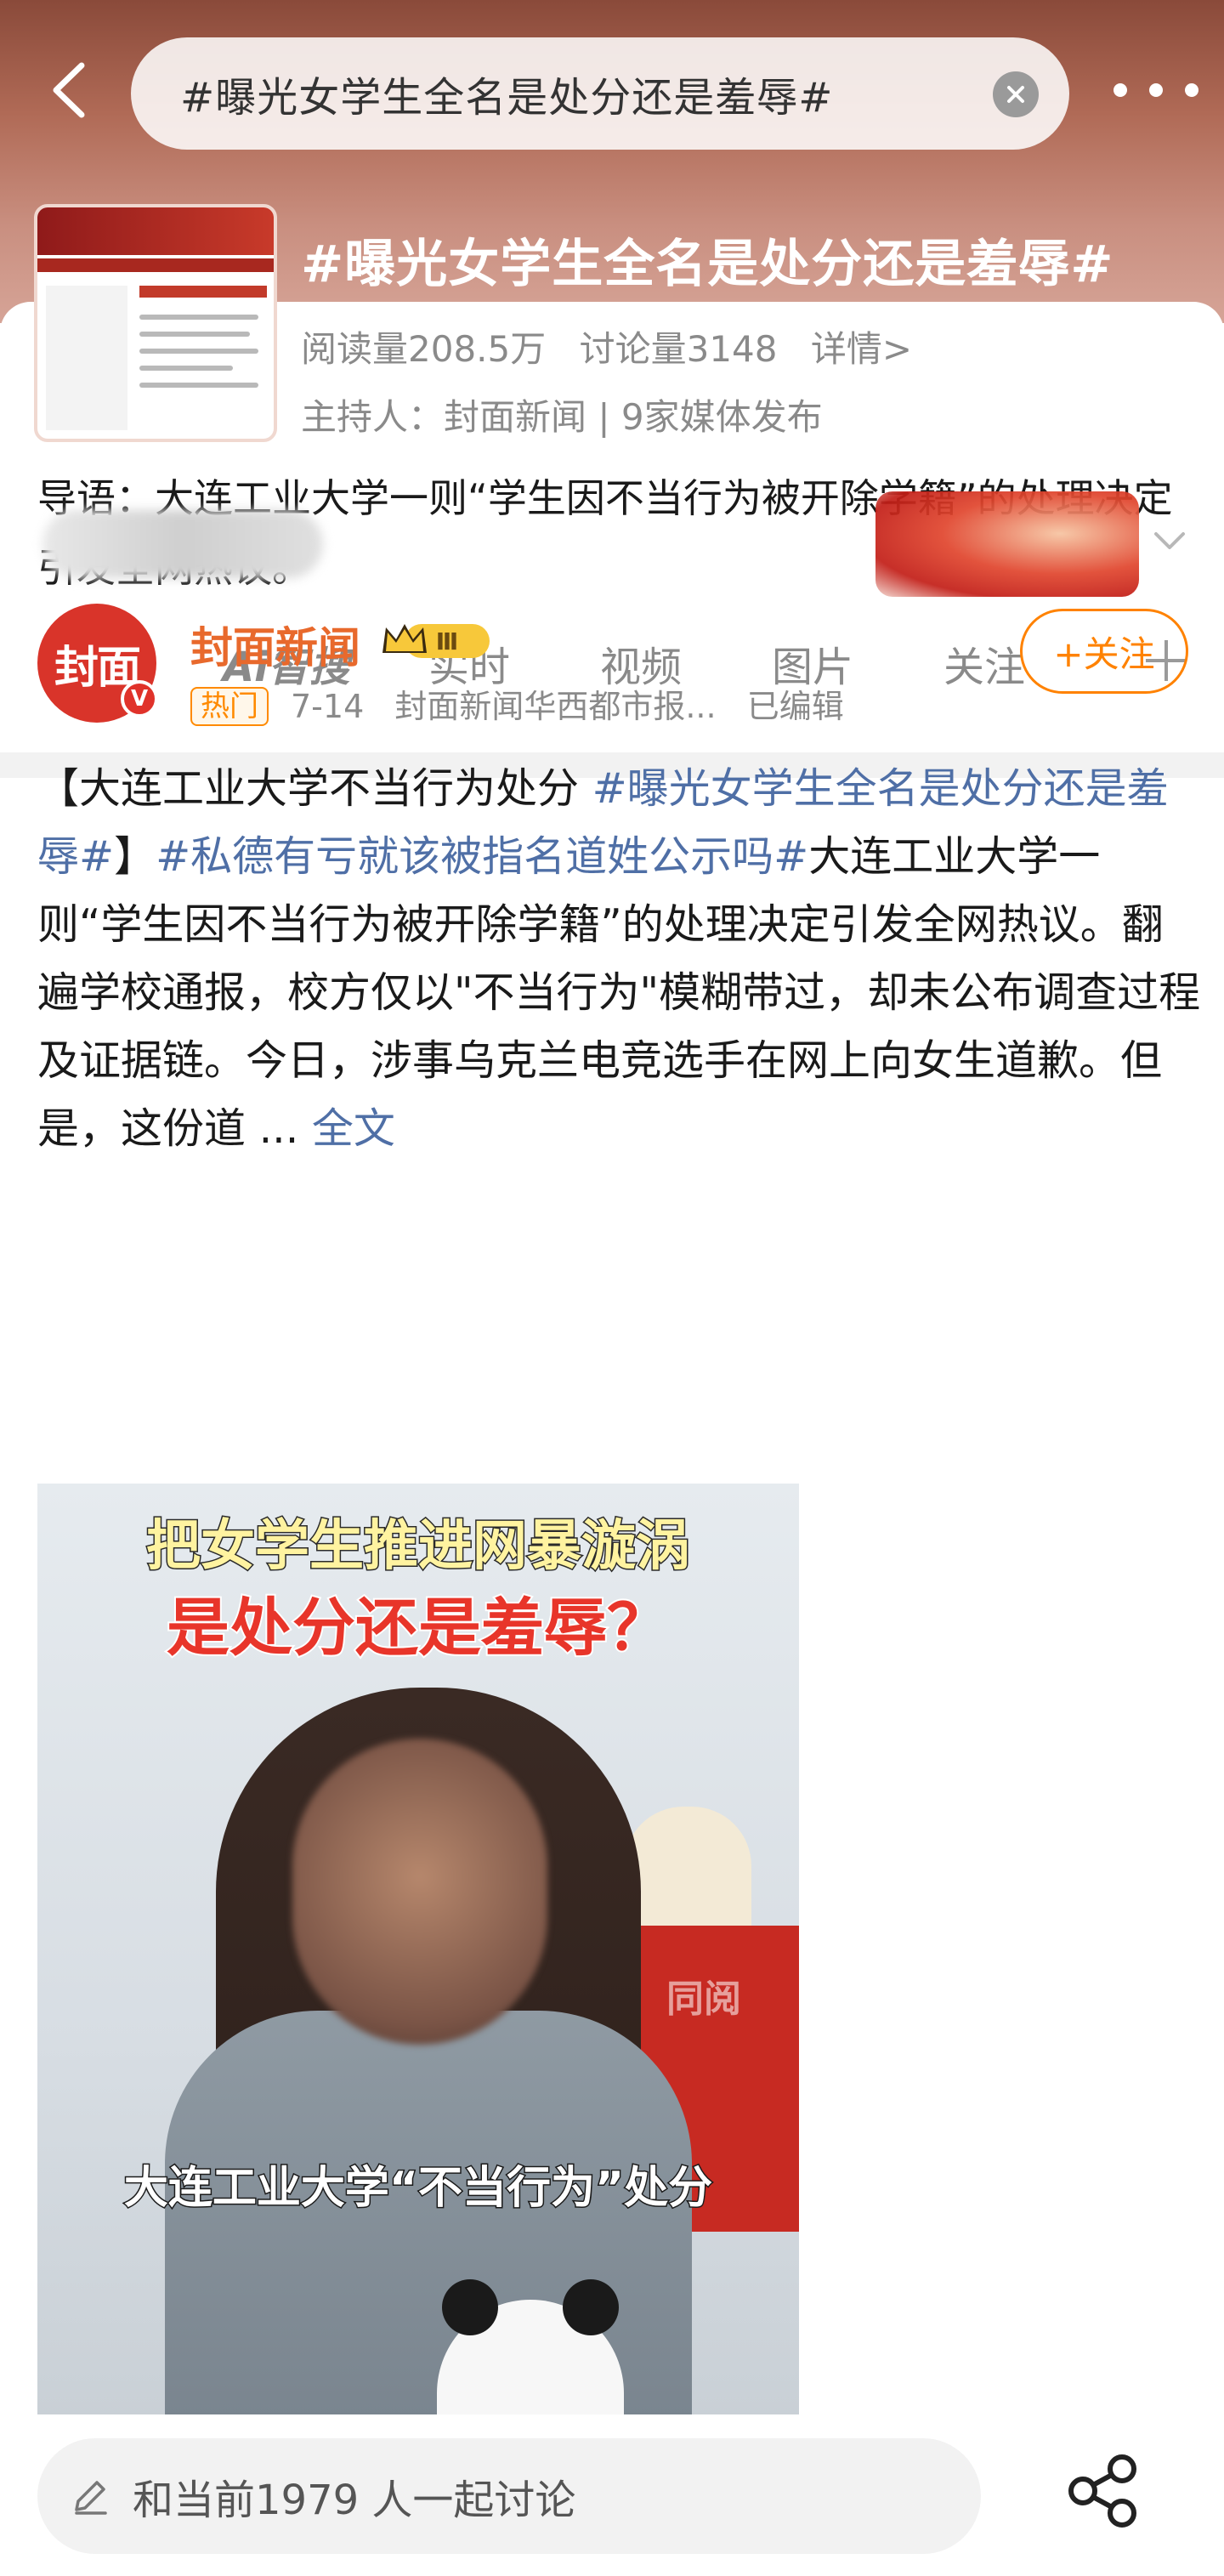 This screenshot has width=1224, height=2576. Describe the element at coordinates (286, 663) in the screenshot. I see `tab-ai-search: Ai智搜` at that location.